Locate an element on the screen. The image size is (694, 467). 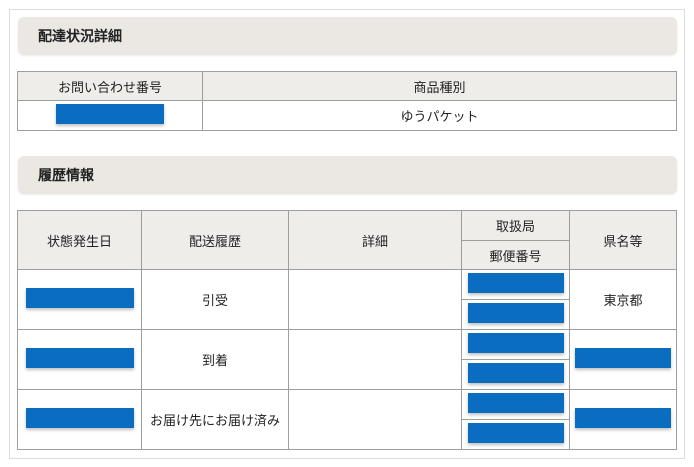
section-header-history: 履歴情報 is located at coordinates (347, 175).